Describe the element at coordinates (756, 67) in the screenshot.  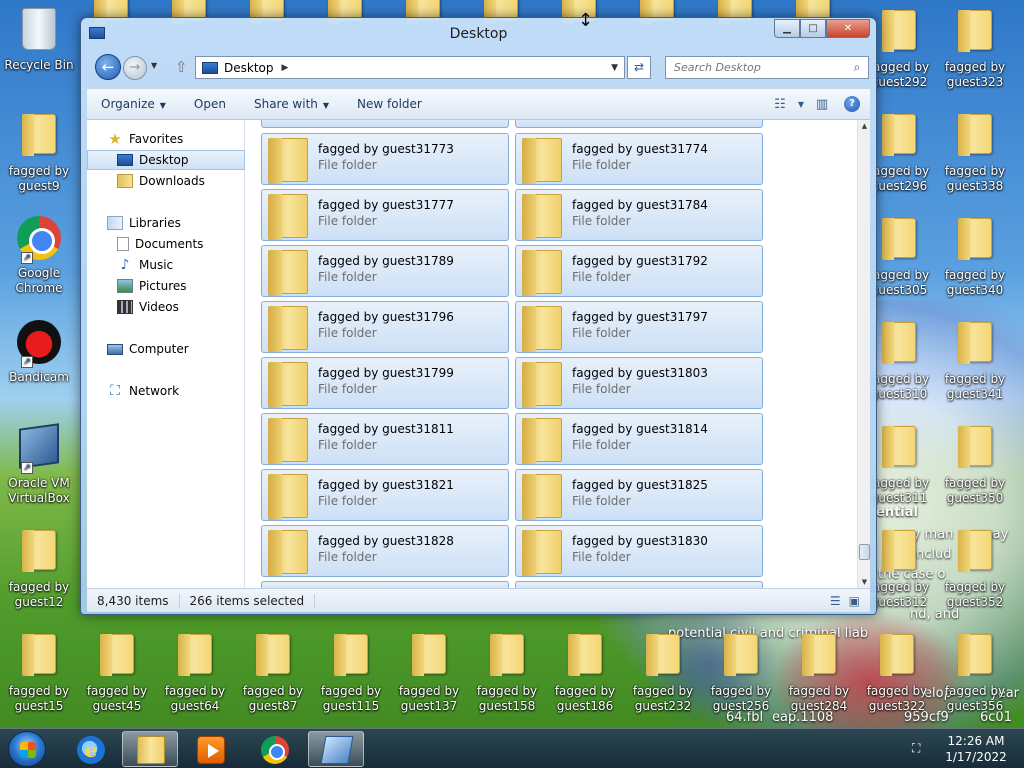
I see `search-input` at that location.